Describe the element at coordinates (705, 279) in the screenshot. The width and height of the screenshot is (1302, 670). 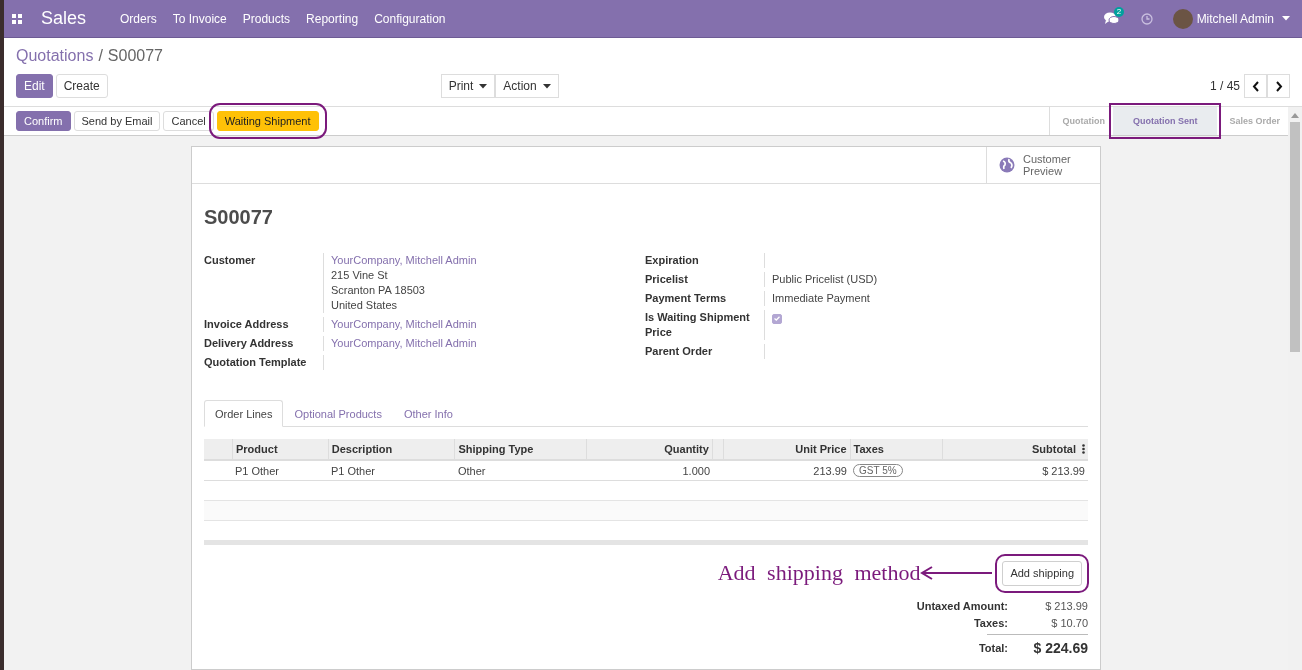
I see `field-label: Pricelist` at that location.